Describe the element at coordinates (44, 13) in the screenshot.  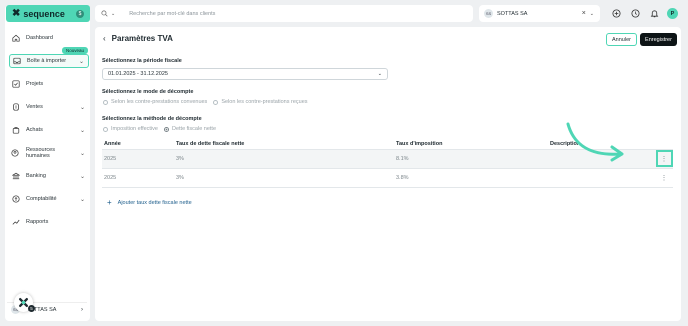
I see `brand-name: sequence` at that location.